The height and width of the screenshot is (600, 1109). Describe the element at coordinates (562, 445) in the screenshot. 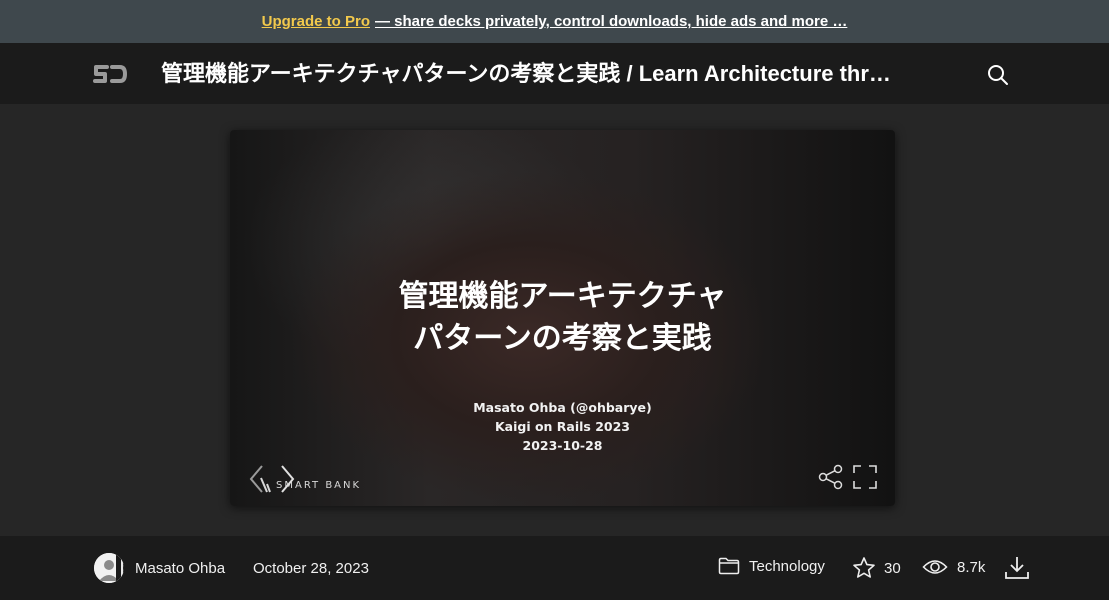

I see `slide-date: 2023-10-28` at that location.